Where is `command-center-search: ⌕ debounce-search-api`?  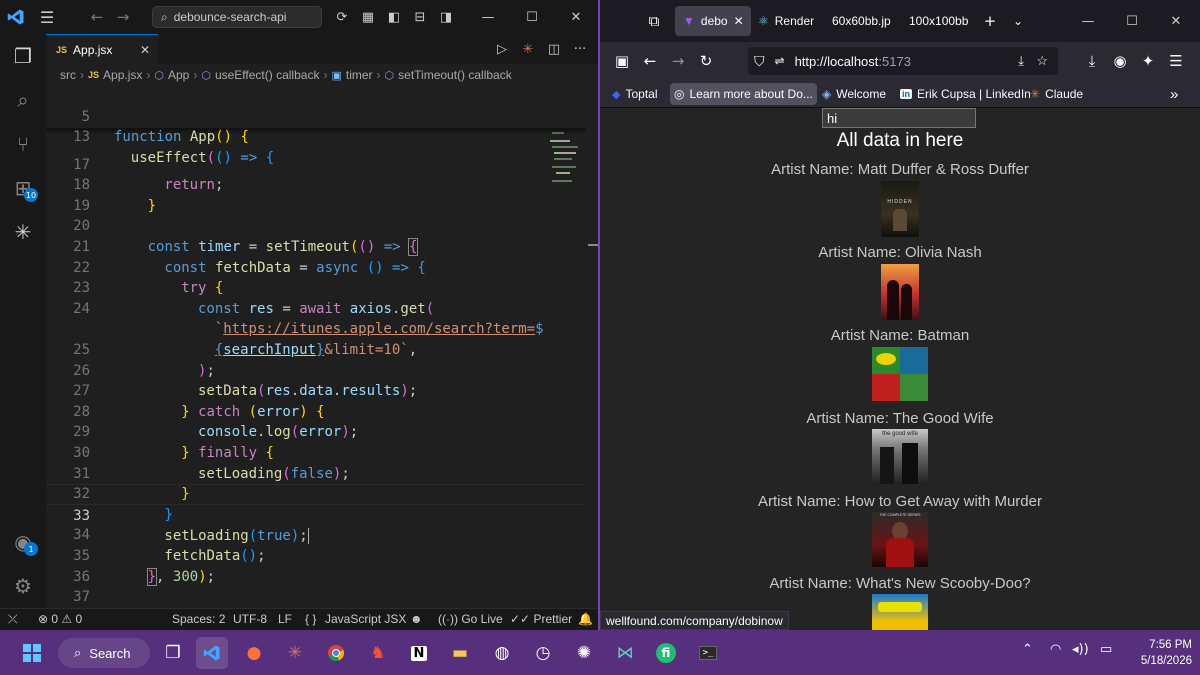 command-center-search: ⌕ debounce-search-api is located at coordinates (237, 17).